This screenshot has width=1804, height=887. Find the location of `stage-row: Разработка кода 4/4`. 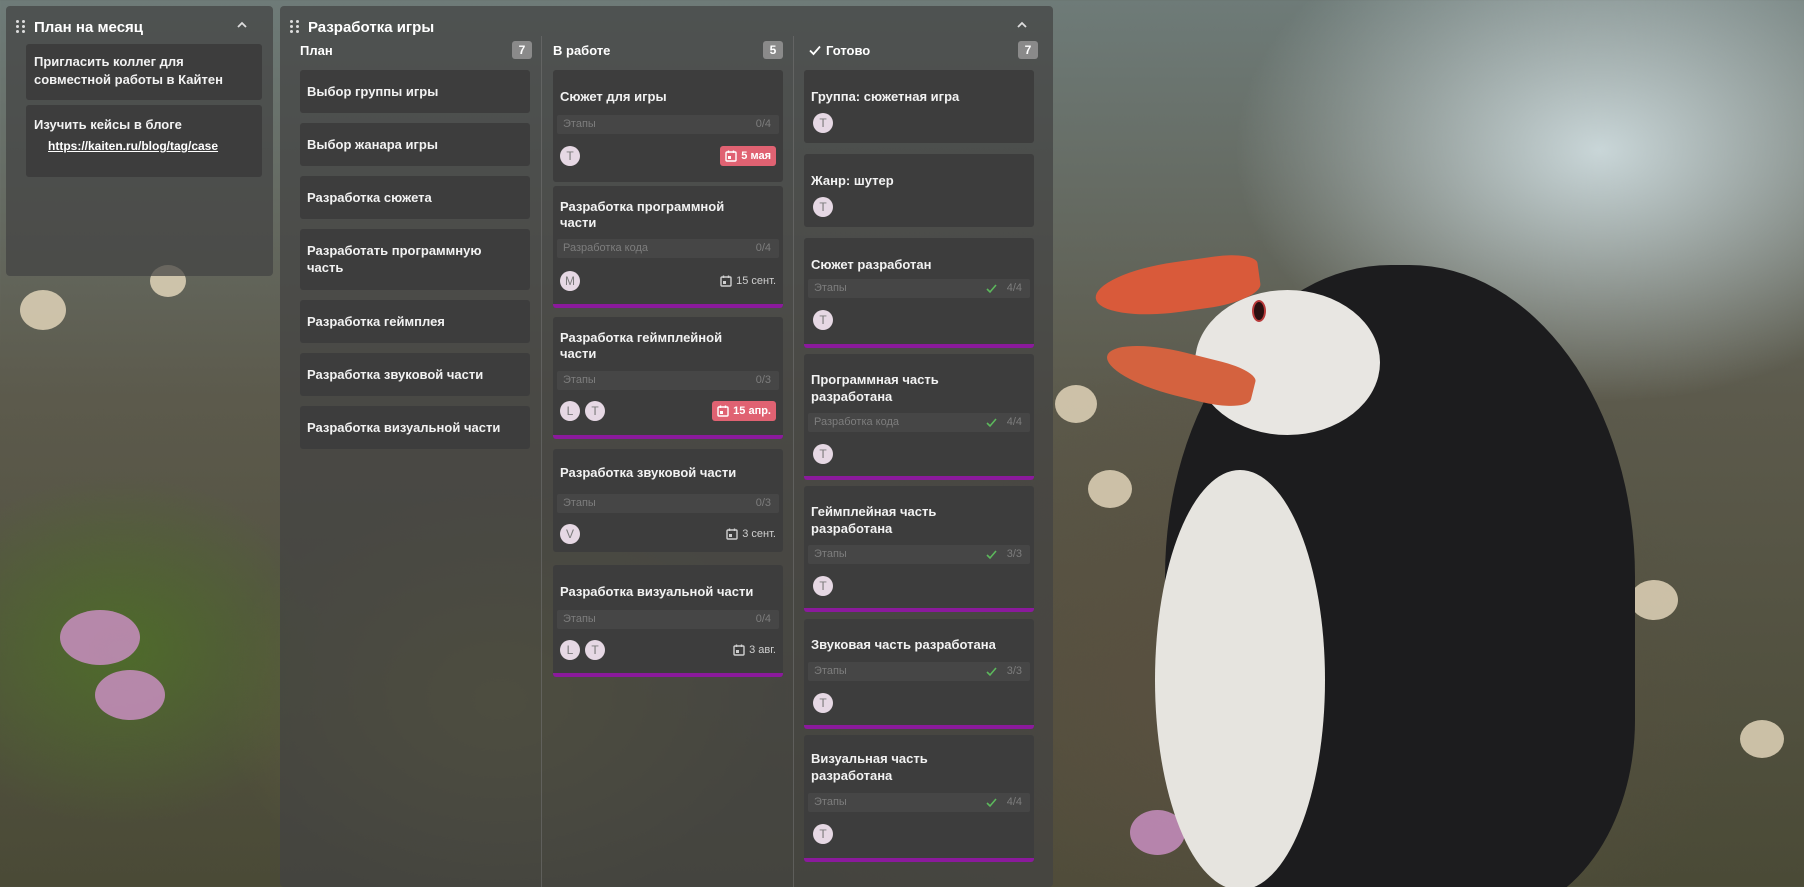

stage-row: Разработка кода 4/4 is located at coordinates (919, 422).